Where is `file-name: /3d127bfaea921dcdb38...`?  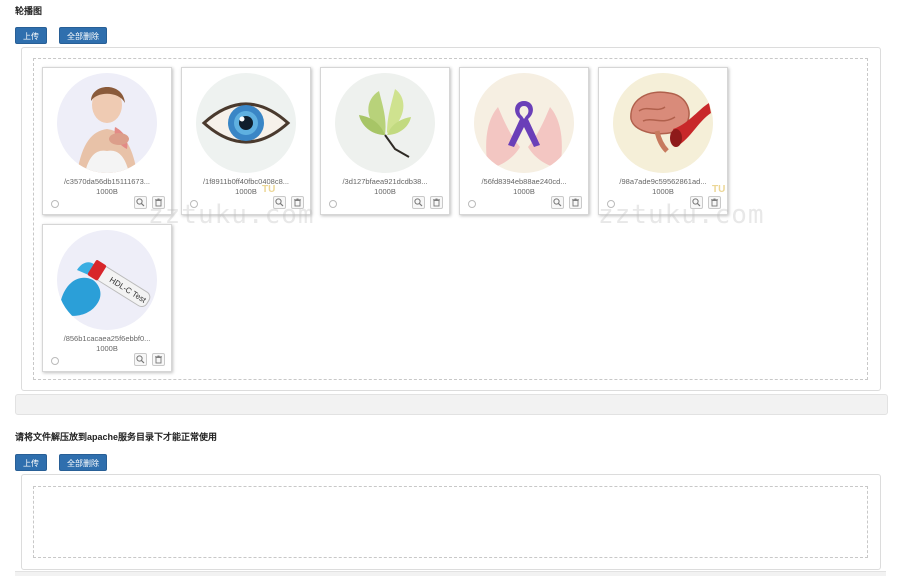
file-name: /3d127bfaea921dcdb38... is located at coordinates (385, 181).